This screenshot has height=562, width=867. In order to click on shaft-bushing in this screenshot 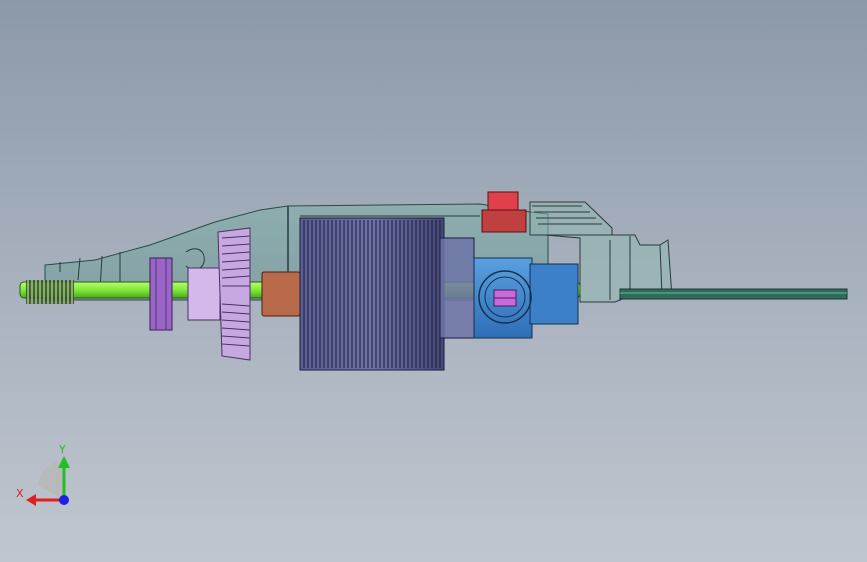, I will do `click(281, 294)`.